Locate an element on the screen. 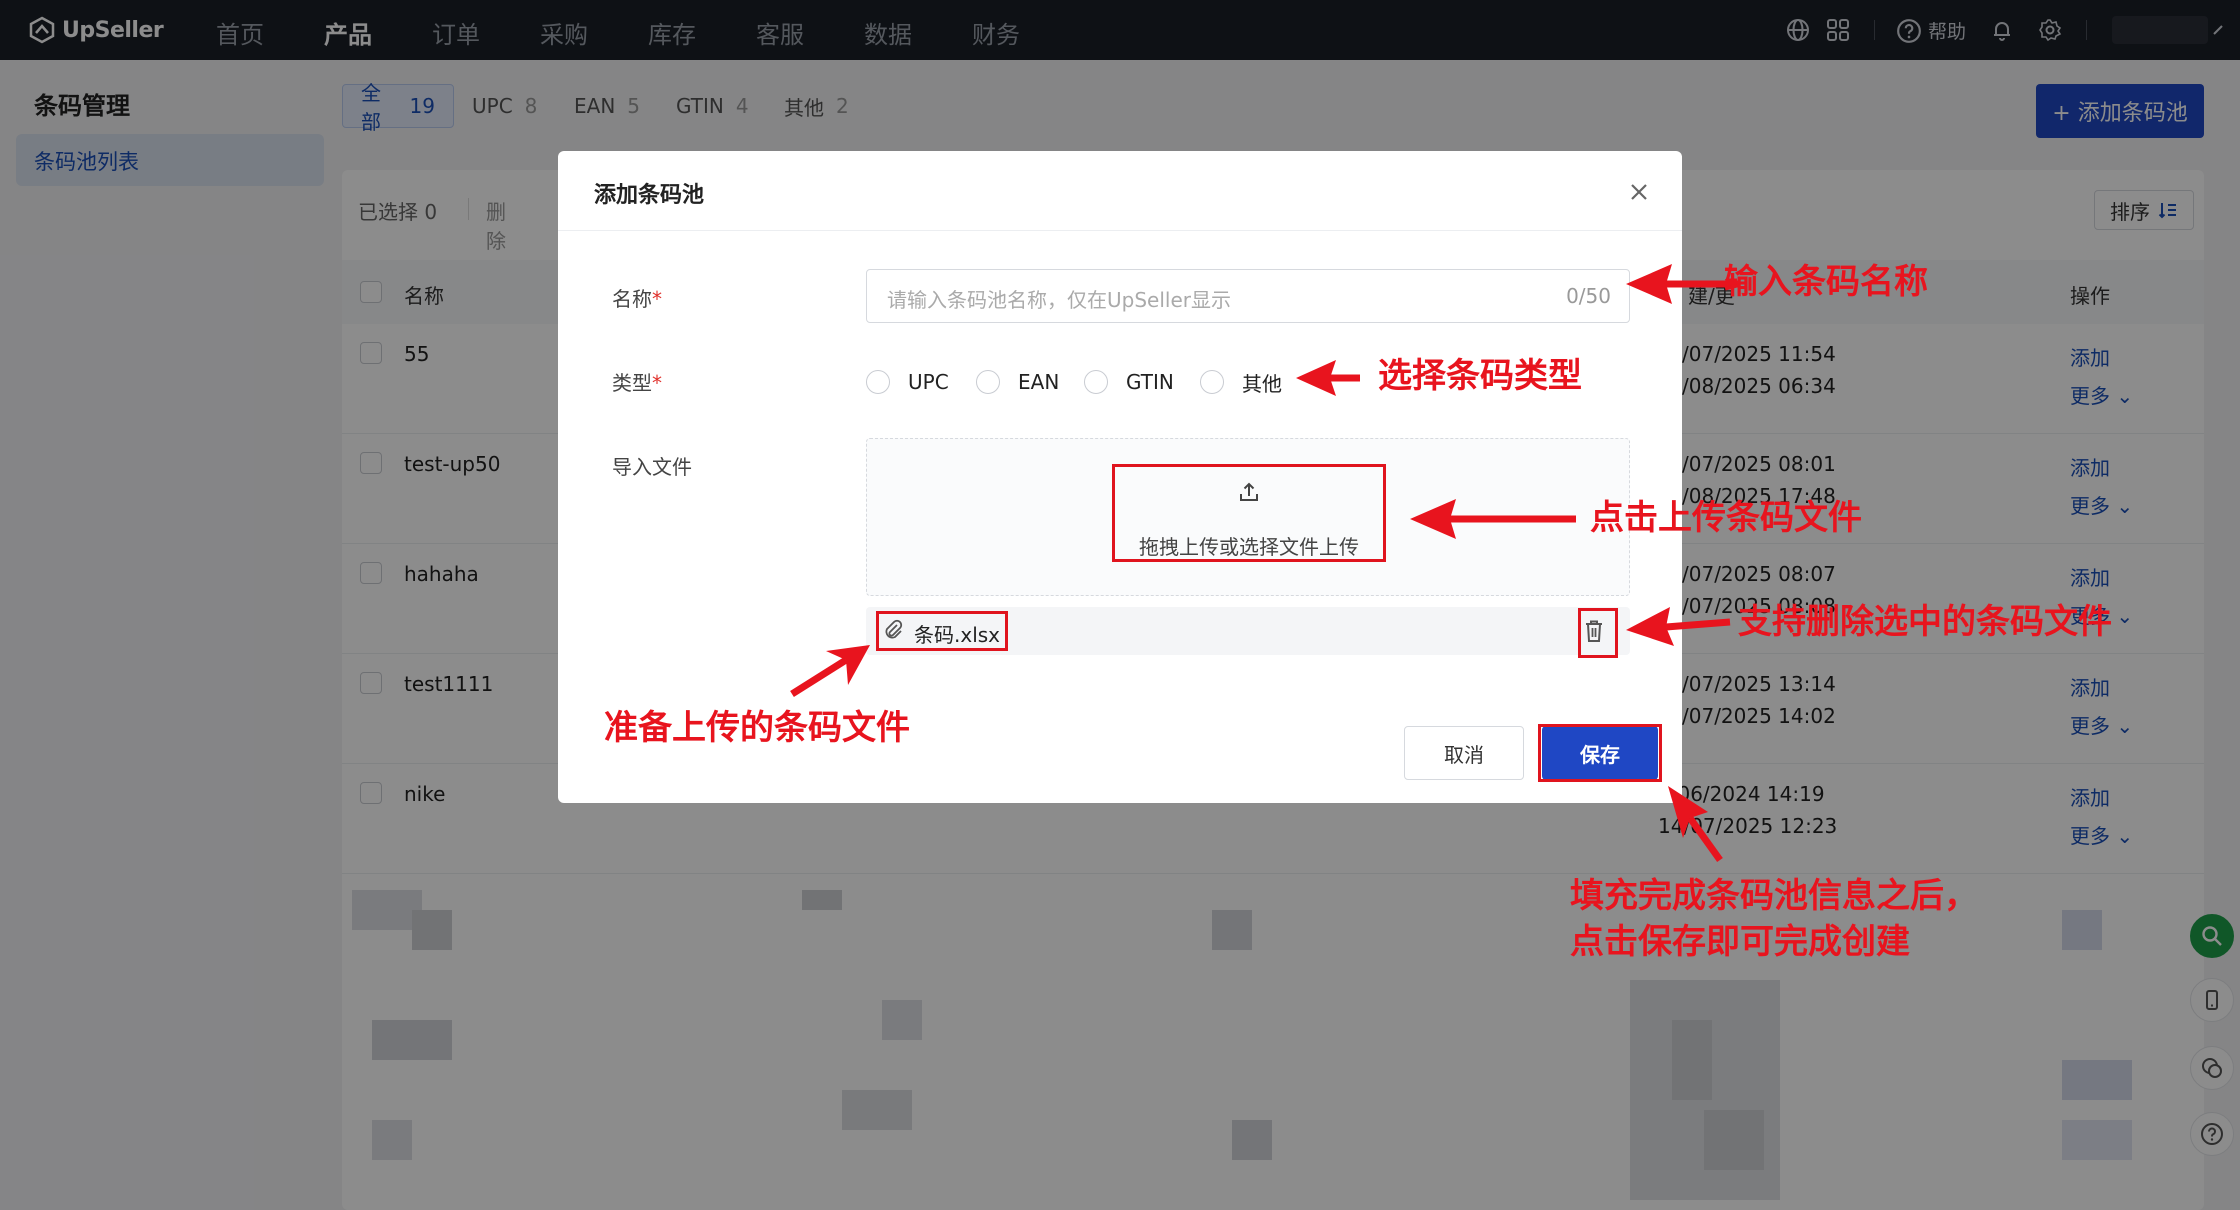 The height and width of the screenshot is (1210, 2240). arrow-to-name-input is located at coordinates (1683, 284).